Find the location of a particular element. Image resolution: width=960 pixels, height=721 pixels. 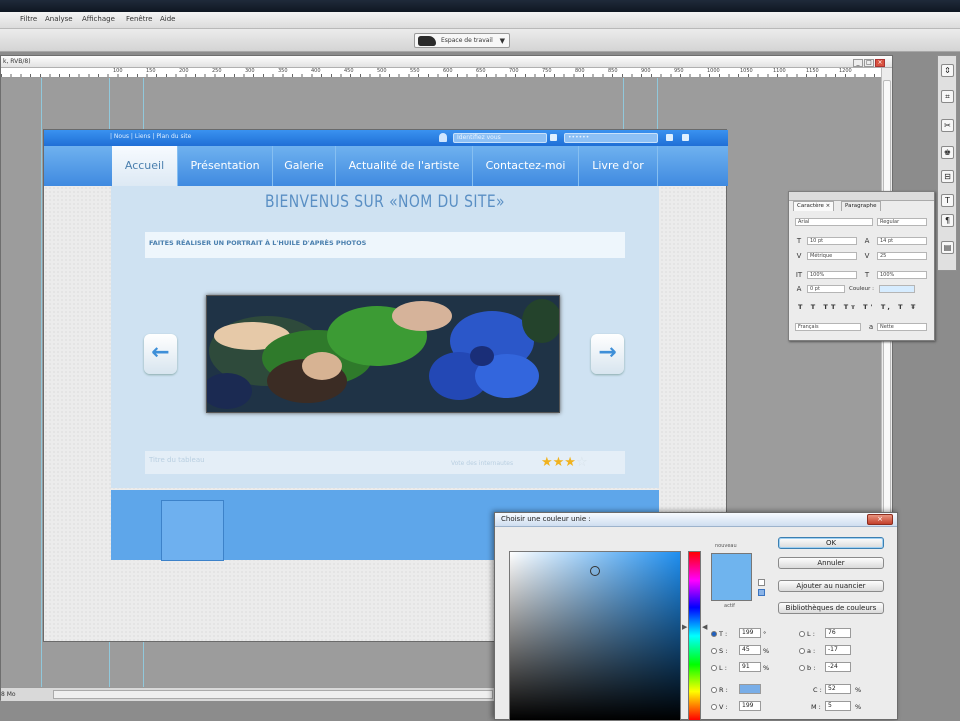

magenta-input: 5 is located at coordinates (838, 706).